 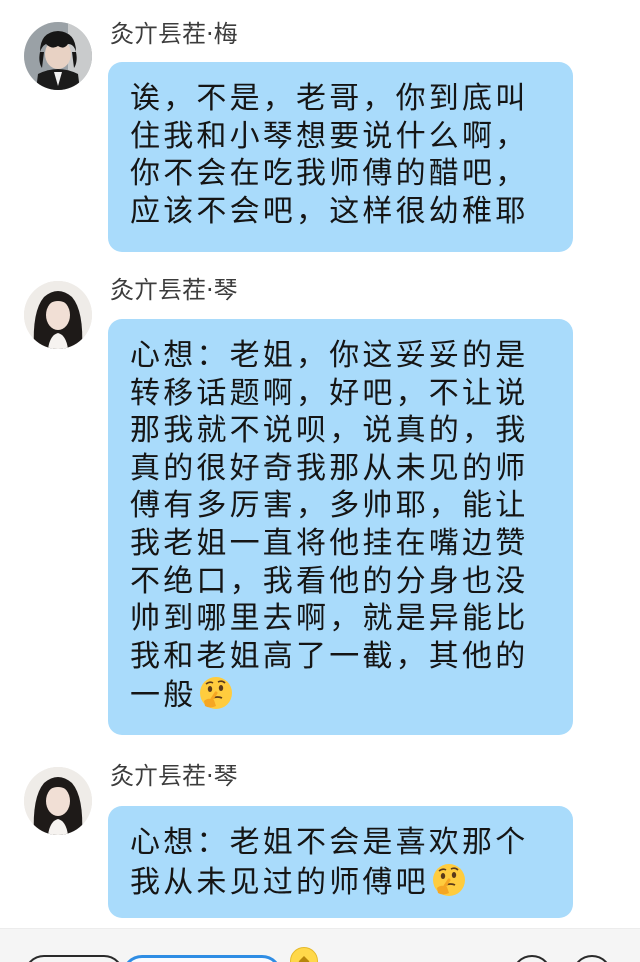 What do you see at coordinates (174, 34) in the screenshot?
I see `sender-name: 灸亣镸茬·梅` at bounding box center [174, 34].